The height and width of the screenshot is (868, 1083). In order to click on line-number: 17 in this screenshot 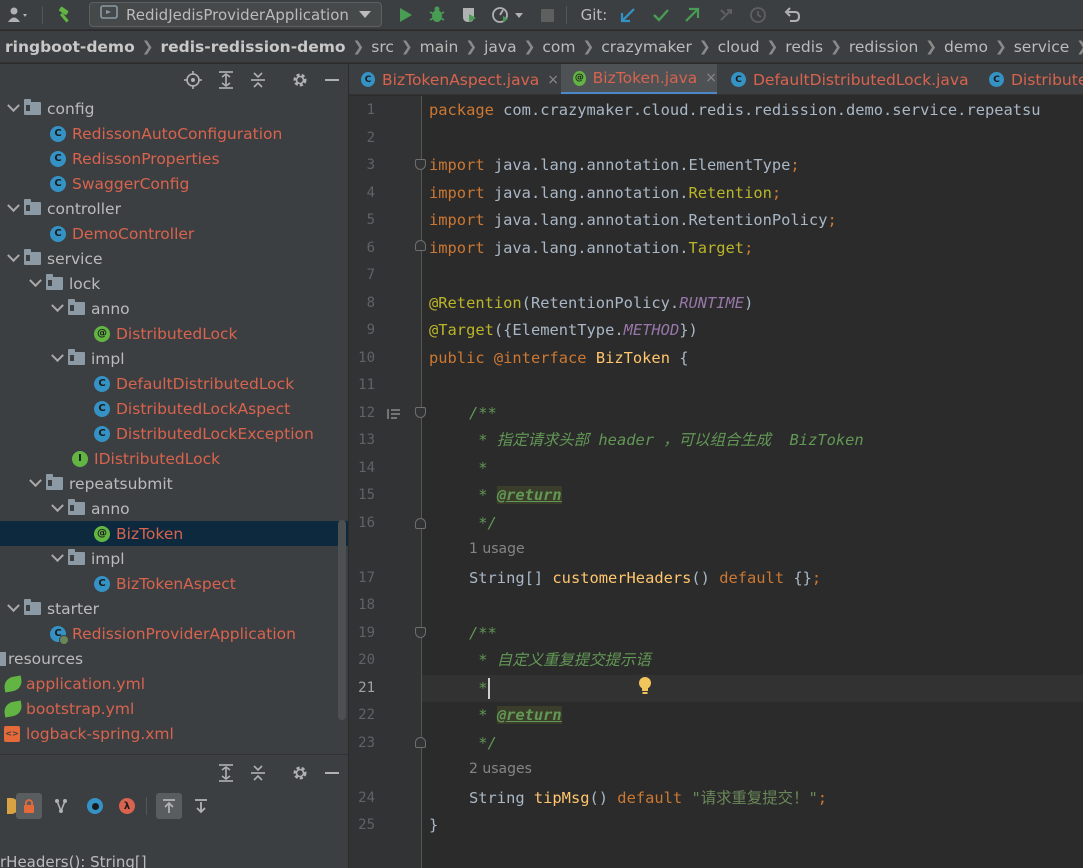, I will do `click(362, 578)`.